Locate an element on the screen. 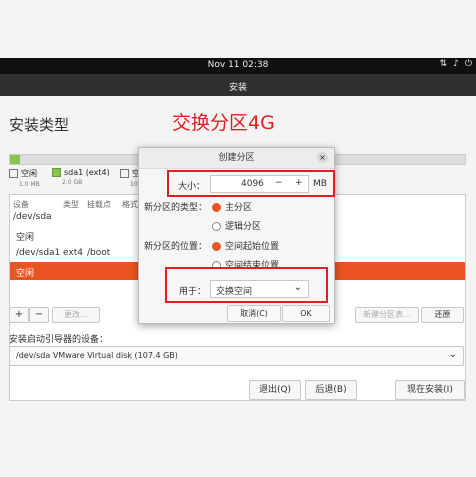  size-field: 4096 − + is located at coordinates (259, 184).